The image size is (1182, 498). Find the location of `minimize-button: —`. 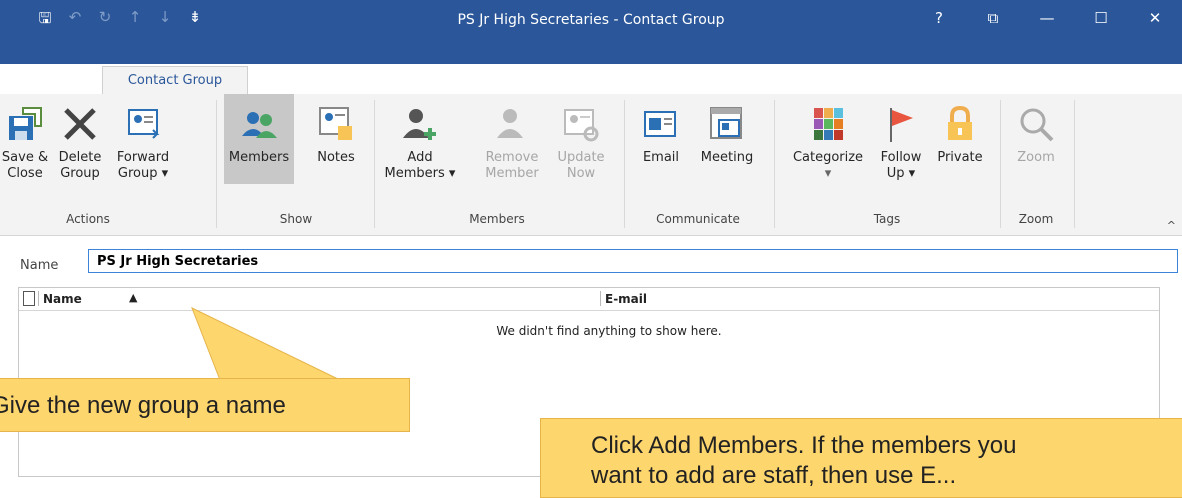

minimize-button: — is located at coordinates (1047, 18).